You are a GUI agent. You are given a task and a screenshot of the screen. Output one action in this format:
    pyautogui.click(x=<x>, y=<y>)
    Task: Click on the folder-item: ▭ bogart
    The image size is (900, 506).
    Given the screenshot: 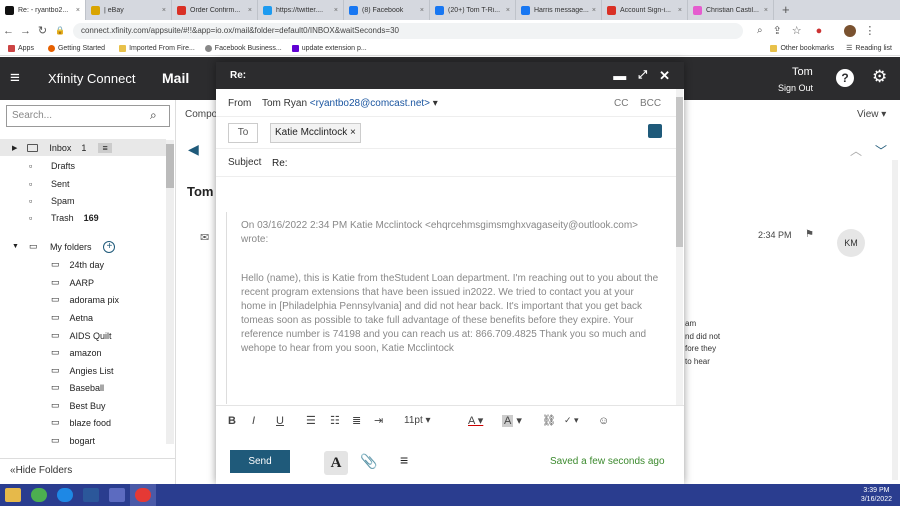 What is the action you would take?
    pyautogui.click(x=83, y=440)
    